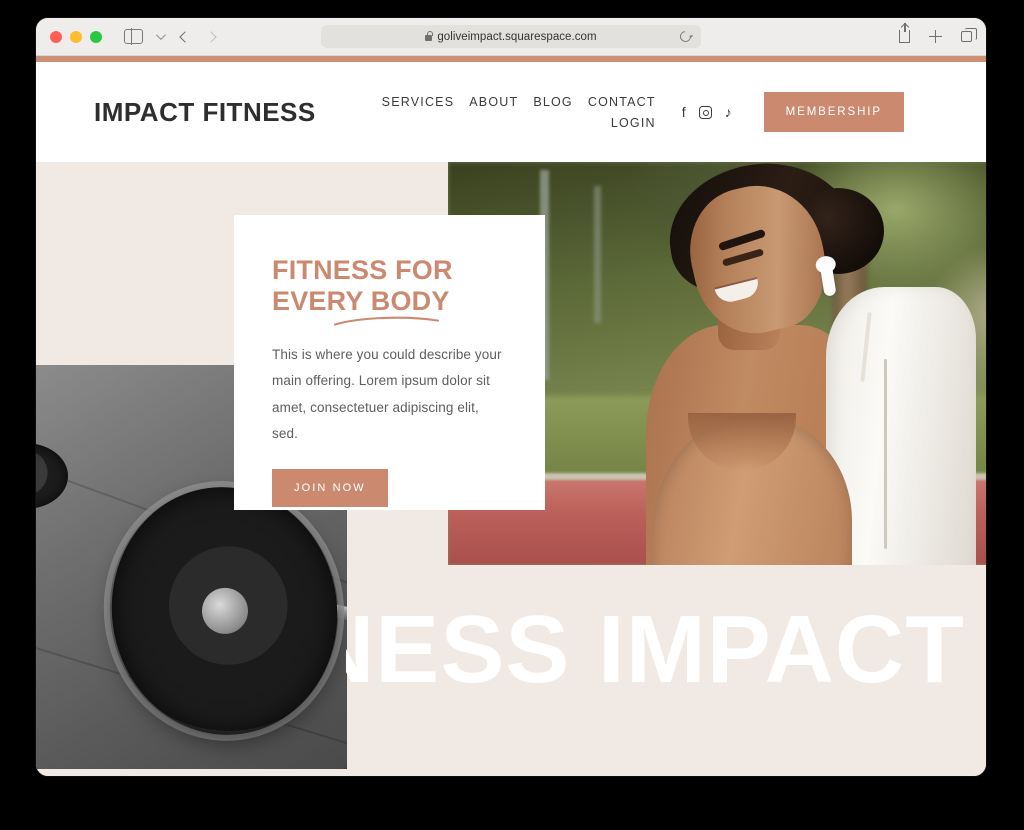 Image resolution: width=1024 pixels, height=830 pixels. What do you see at coordinates (728, 112) in the screenshot?
I see `tiktok-icon: ♪` at bounding box center [728, 112].